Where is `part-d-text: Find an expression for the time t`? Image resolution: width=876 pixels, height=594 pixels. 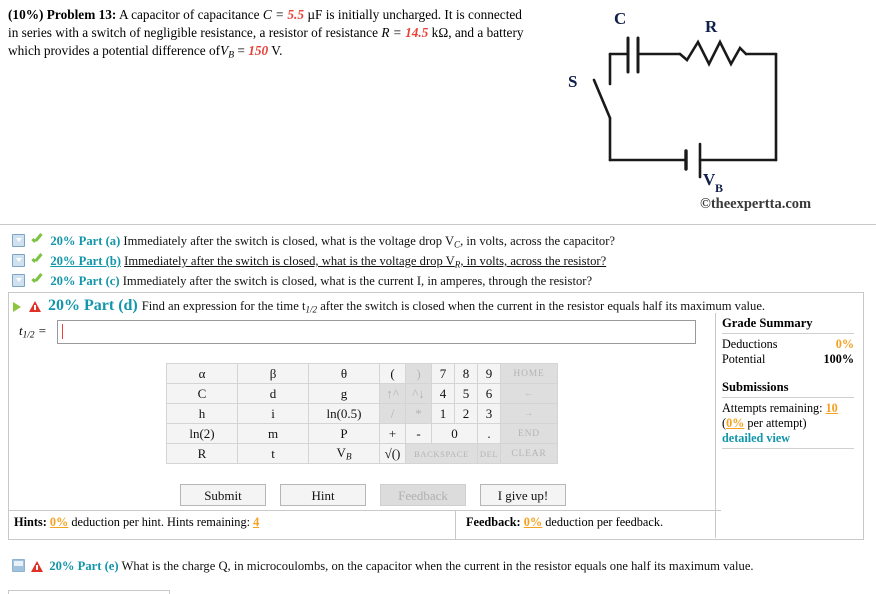
part-d-text: Find an expression for the time t is located at coordinates (223, 306).